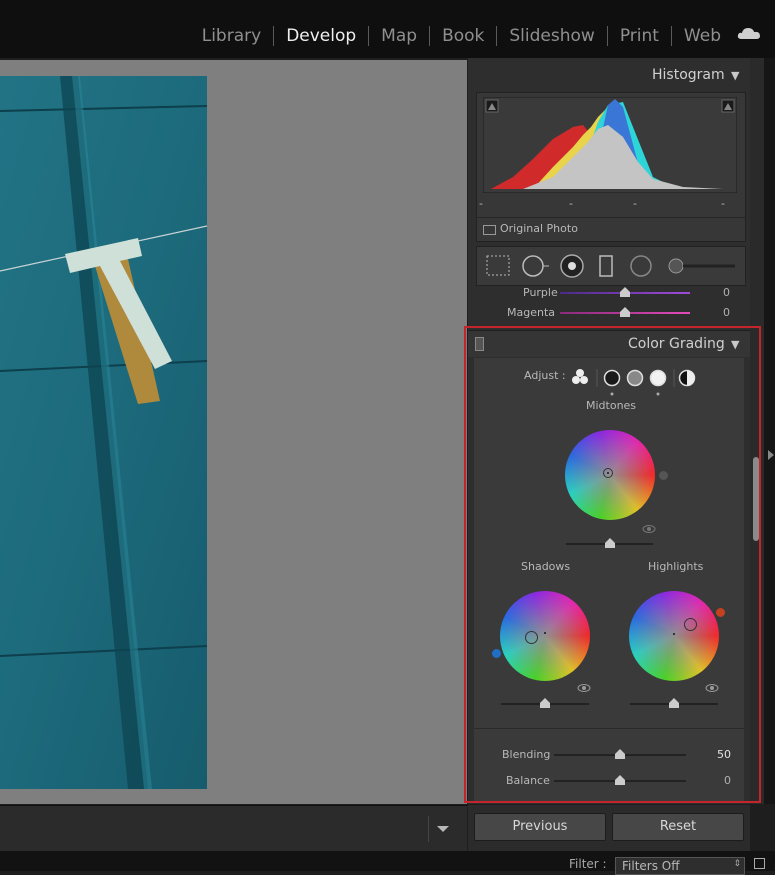  I want to click on original-photo-checkbox, so click(489, 230).